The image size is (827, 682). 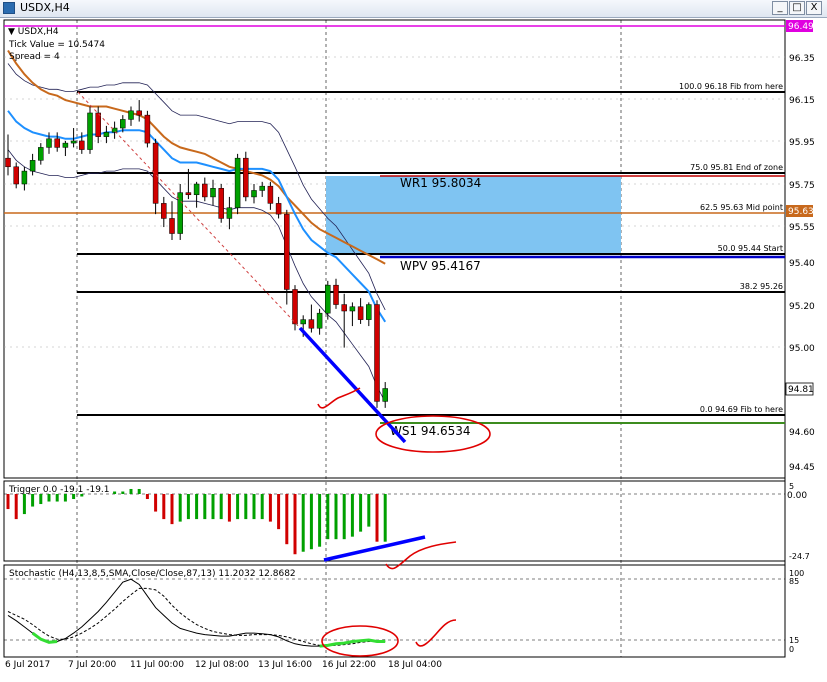 What do you see at coordinates (741, 207) in the screenshot?
I see `fib-label: 62.5 95.63 Mid point` at bounding box center [741, 207].